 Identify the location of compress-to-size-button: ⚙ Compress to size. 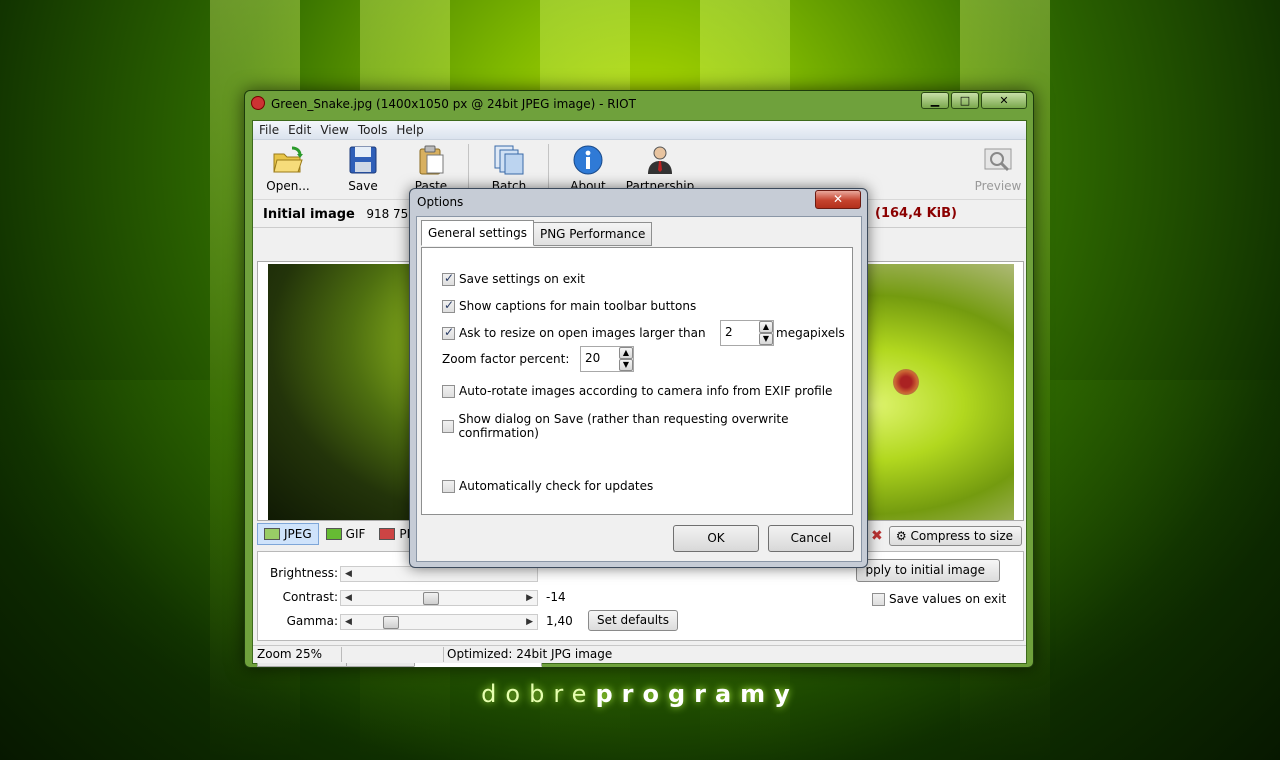
(955, 536).